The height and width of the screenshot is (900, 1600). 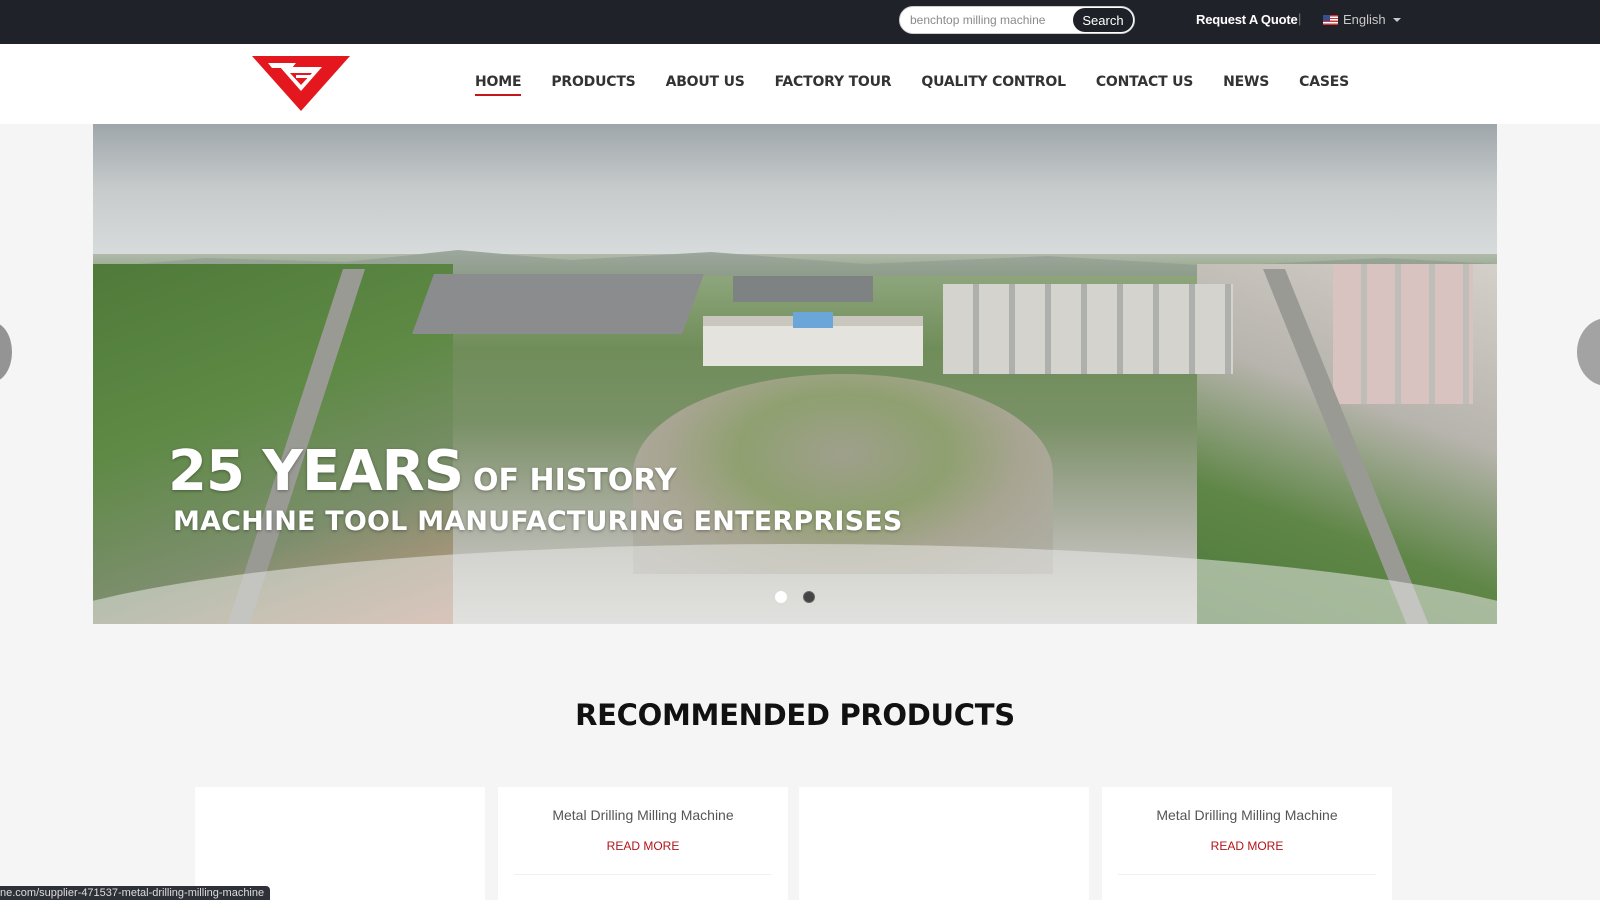 I want to click on slider-dots, so click(x=795, y=597).